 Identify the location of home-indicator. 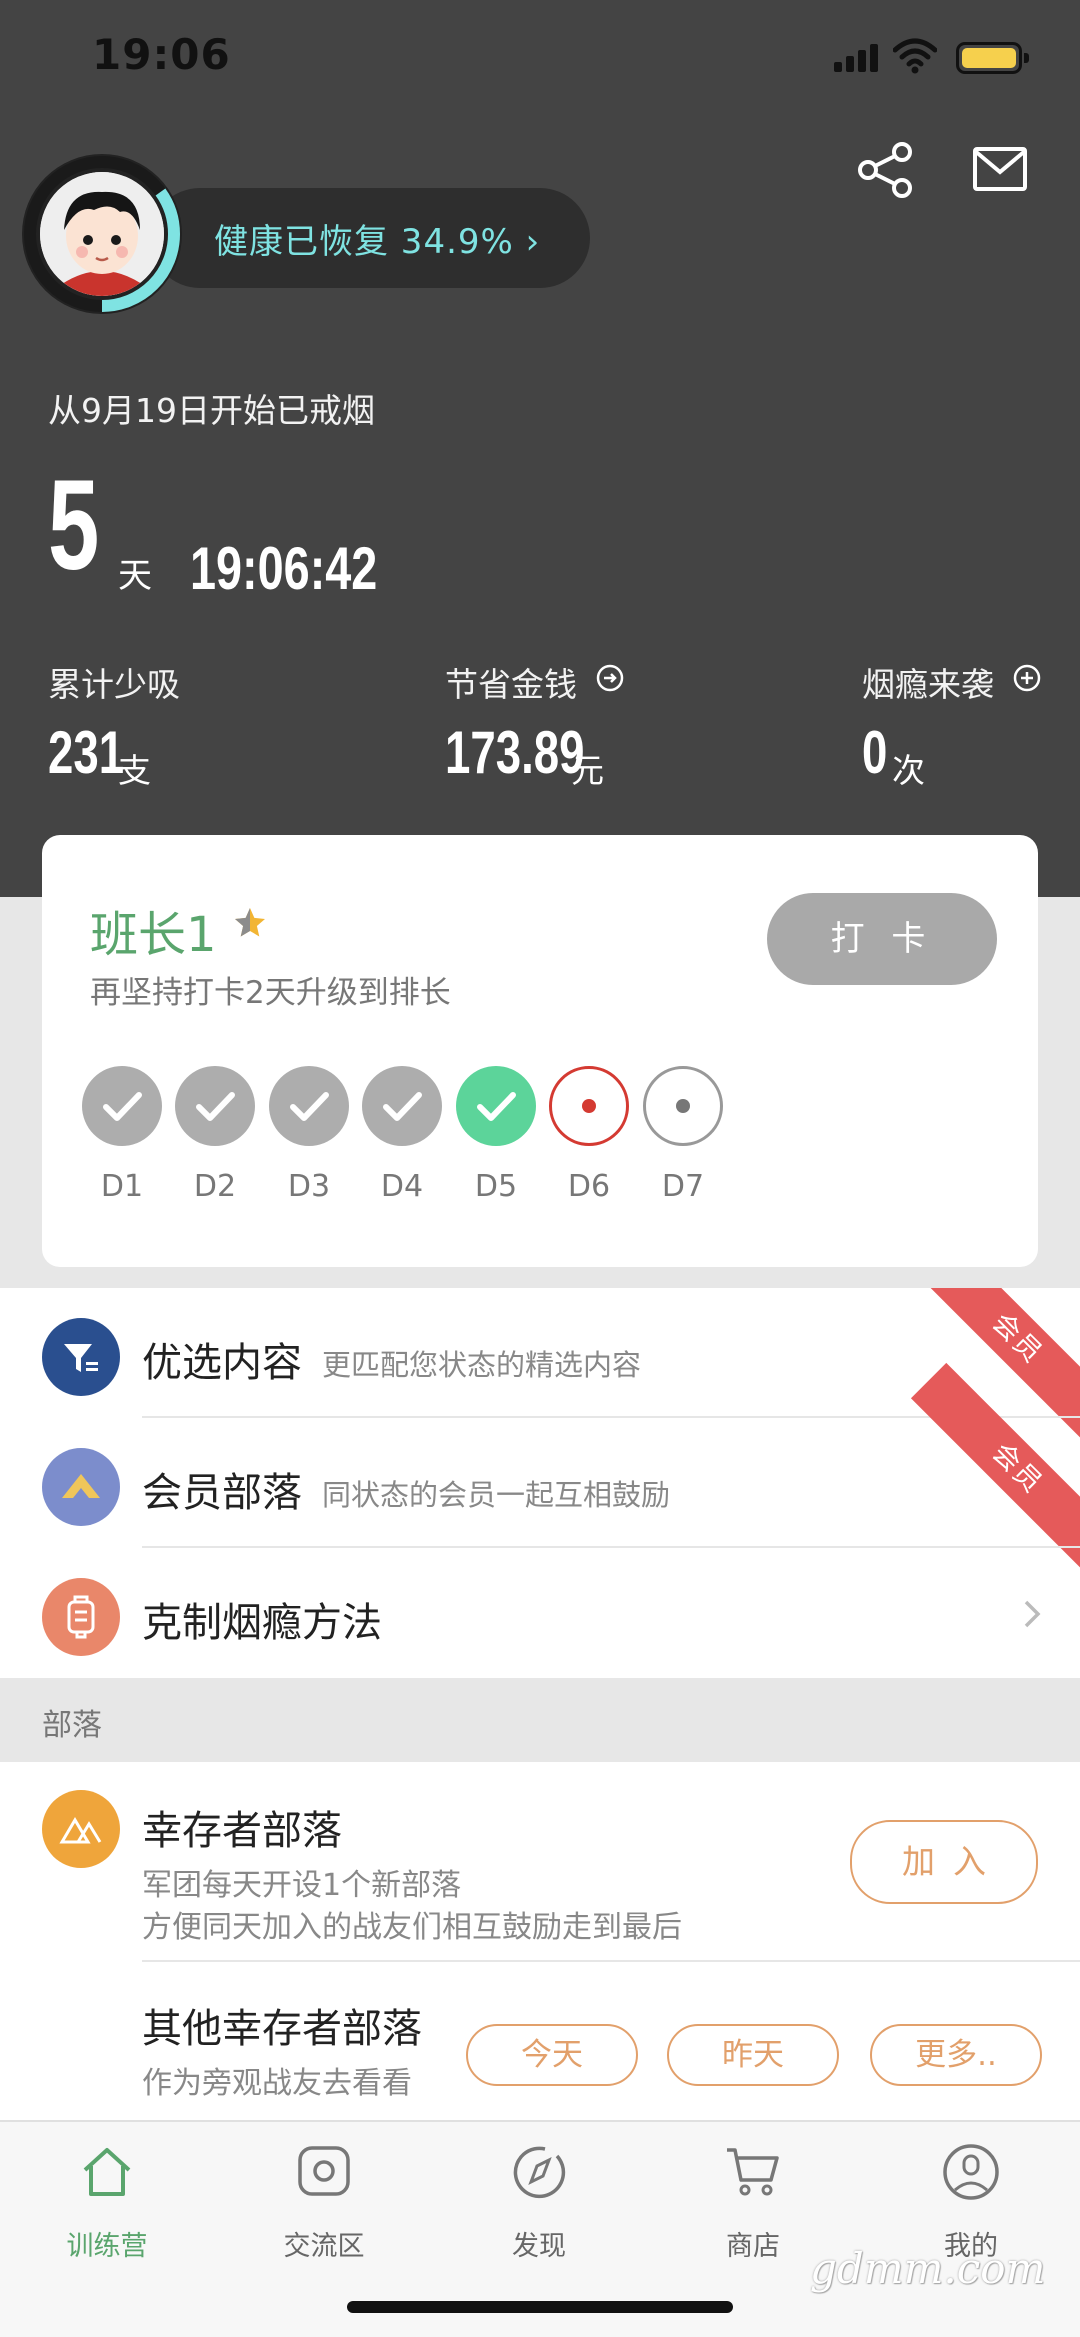
(540, 2307).